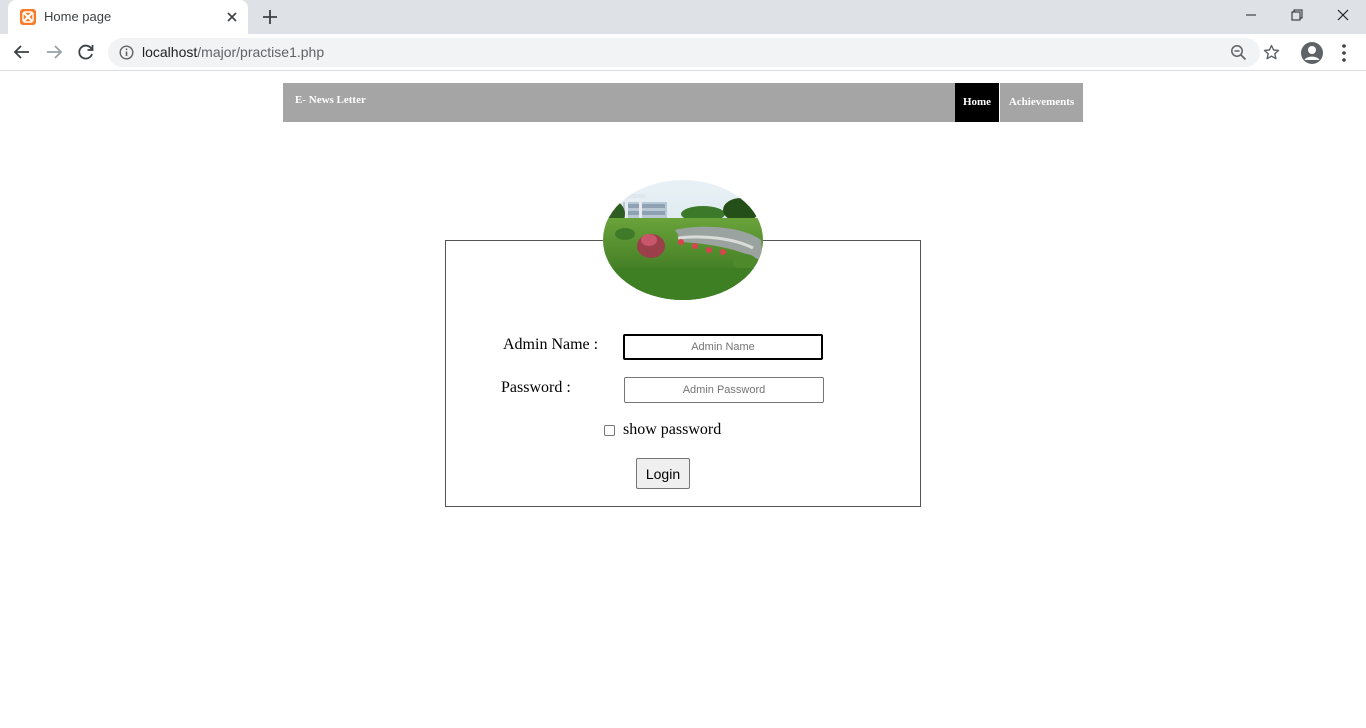 The height and width of the screenshot is (728, 1366). Describe the element at coordinates (232, 17) in the screenshot. I see `tab-close-icon` at that location.